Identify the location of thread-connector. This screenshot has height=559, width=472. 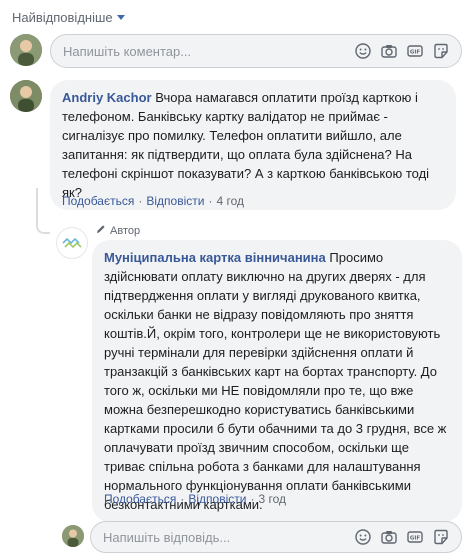
(43, 211).